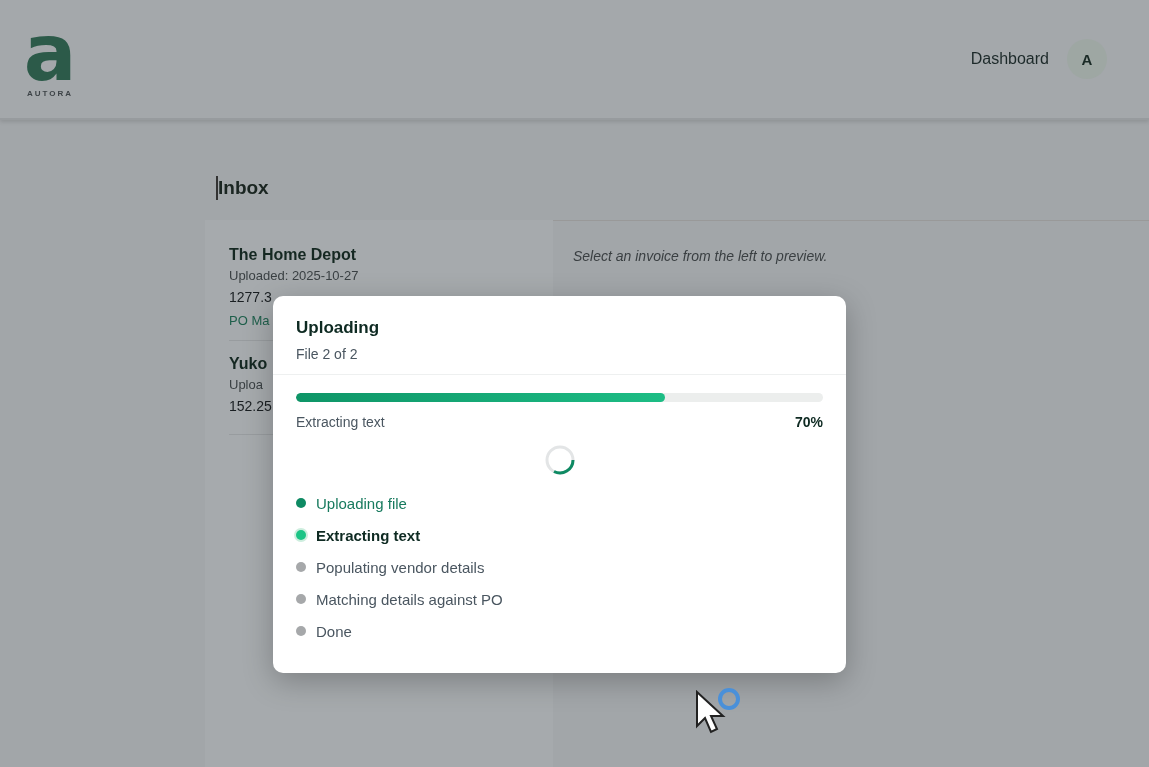 This screenshot has height=767, width=1149. Describe the element at coordinates (248, 364) in the screenshot. I see `vendor-name: Yuko` at that location.